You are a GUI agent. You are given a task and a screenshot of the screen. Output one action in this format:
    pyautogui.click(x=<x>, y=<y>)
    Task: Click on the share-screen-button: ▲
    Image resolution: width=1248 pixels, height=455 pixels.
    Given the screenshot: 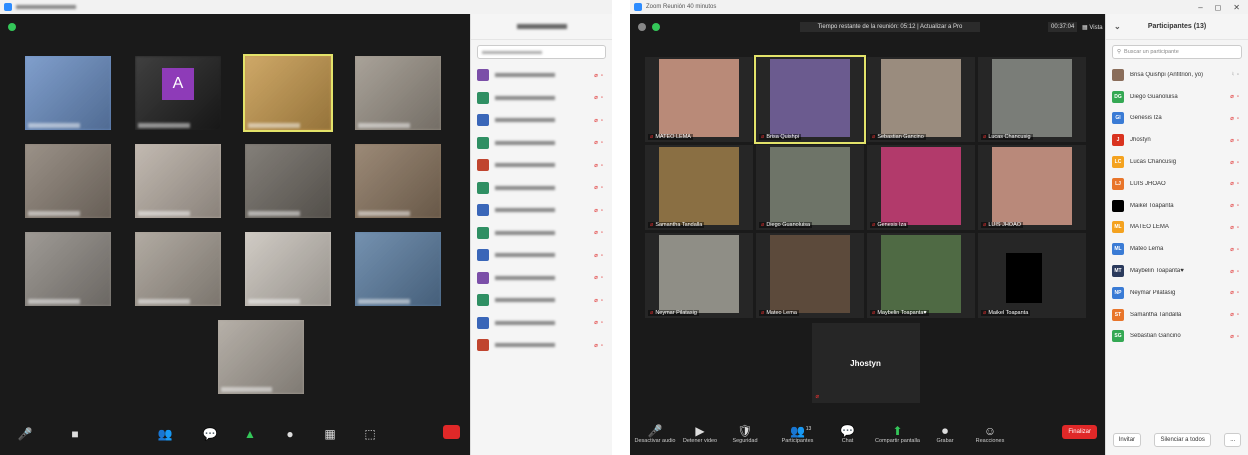 What is the action you would take?
    pyautogui.click(x=250, y=434)
    